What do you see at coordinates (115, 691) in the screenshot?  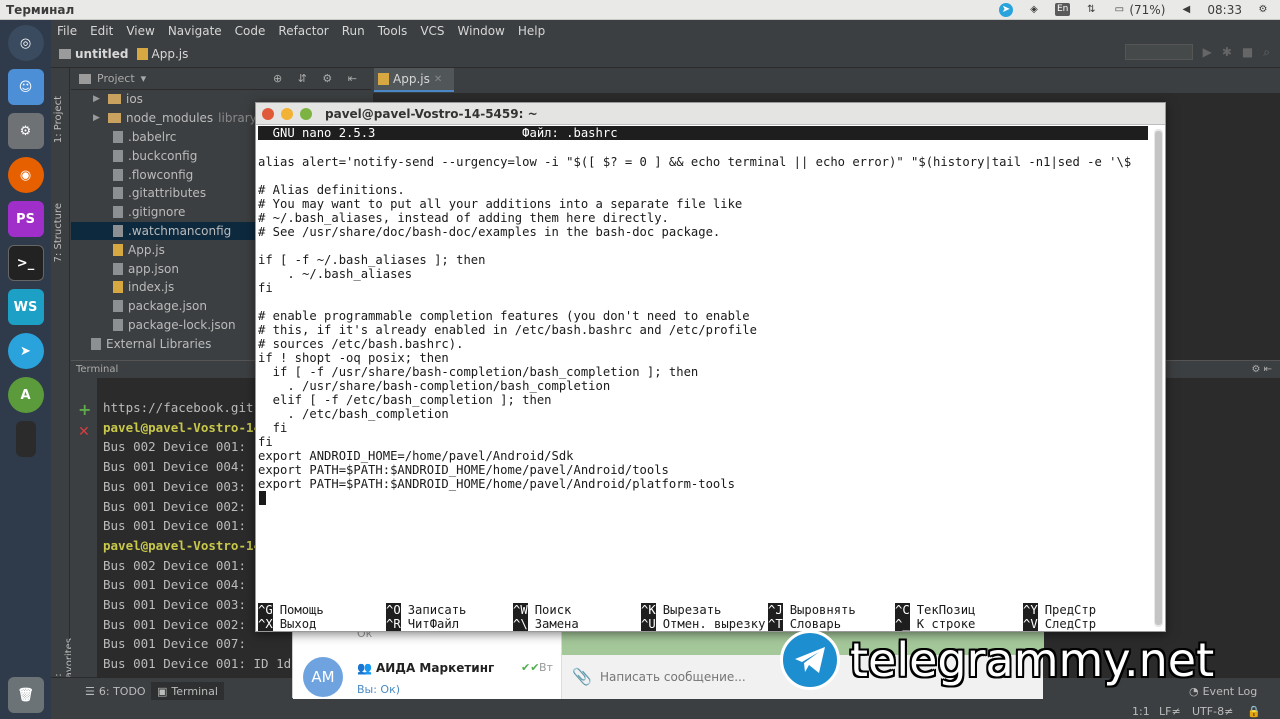 I see `todo-tool-tab: ☰ 6: TODO` at bounding box center [115, 691].